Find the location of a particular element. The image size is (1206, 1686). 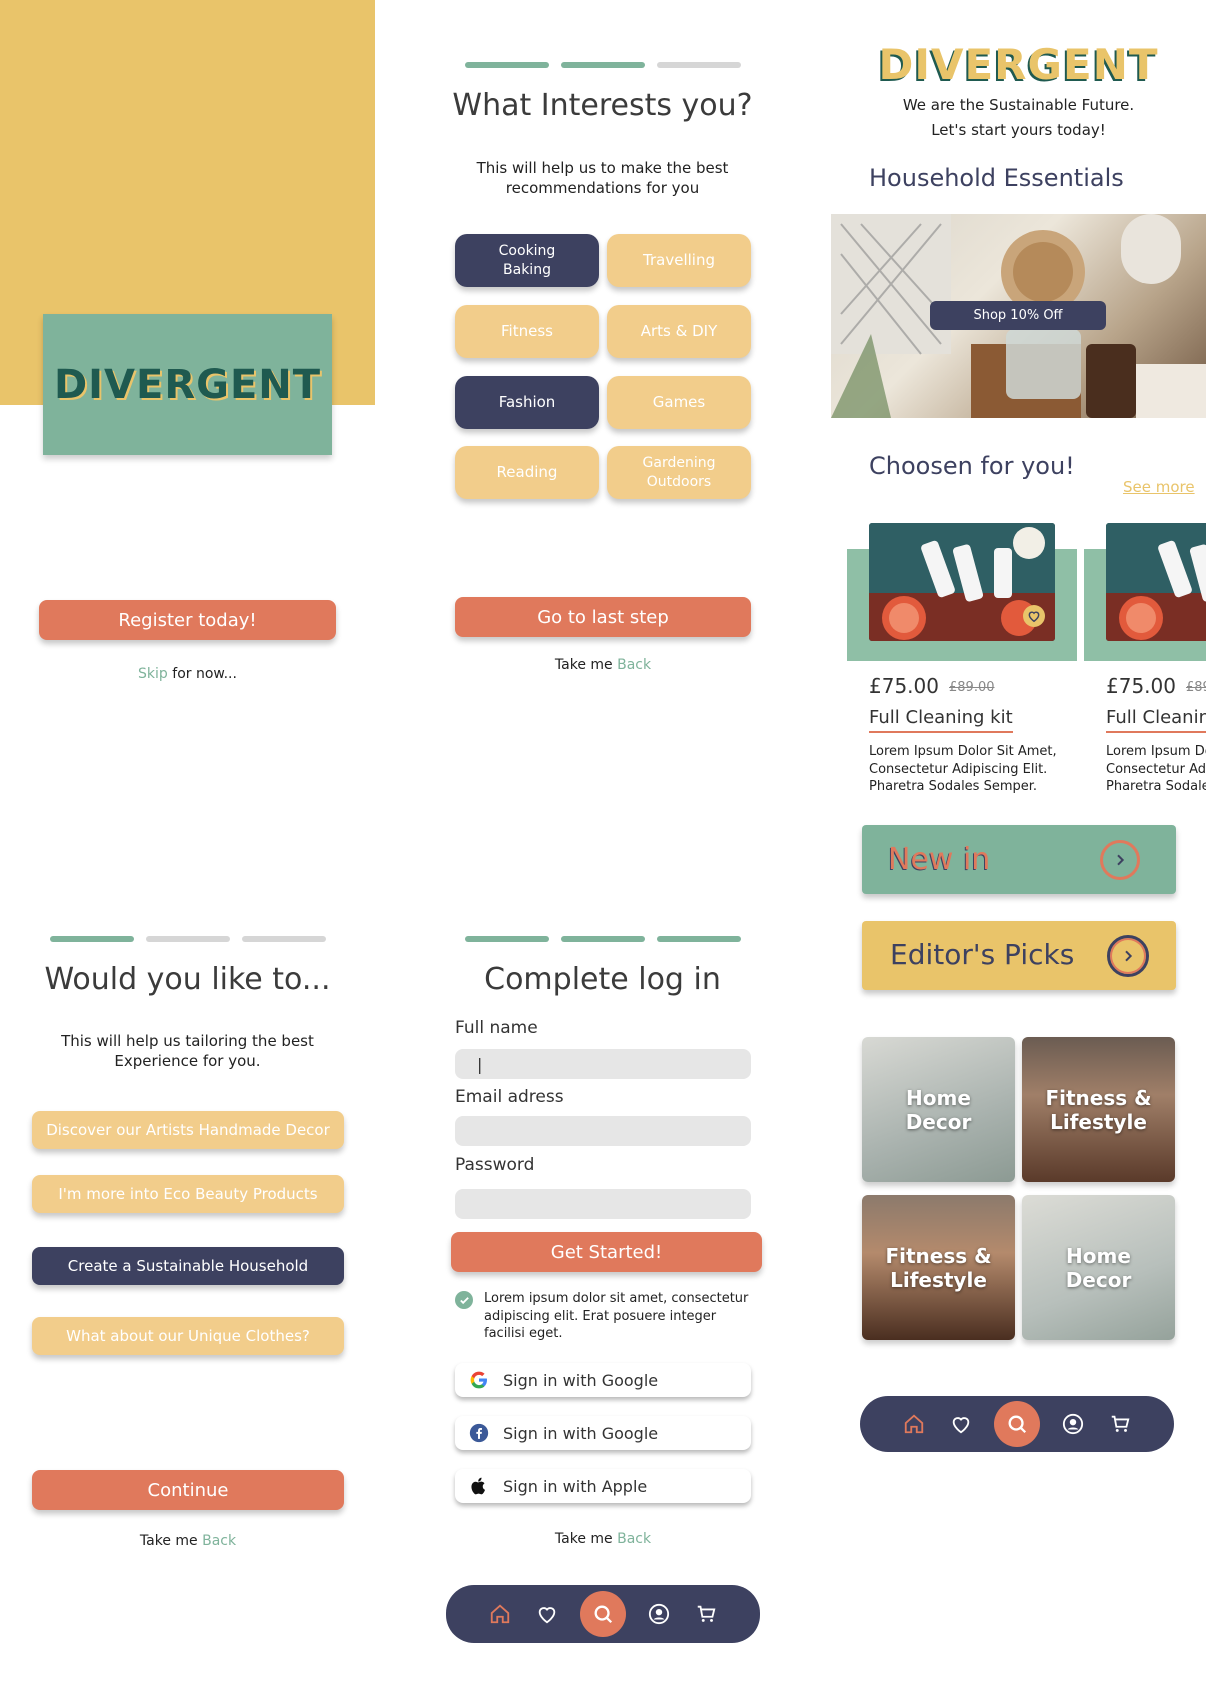

interest-chip: Travelling is located at coordinates (679, 260).